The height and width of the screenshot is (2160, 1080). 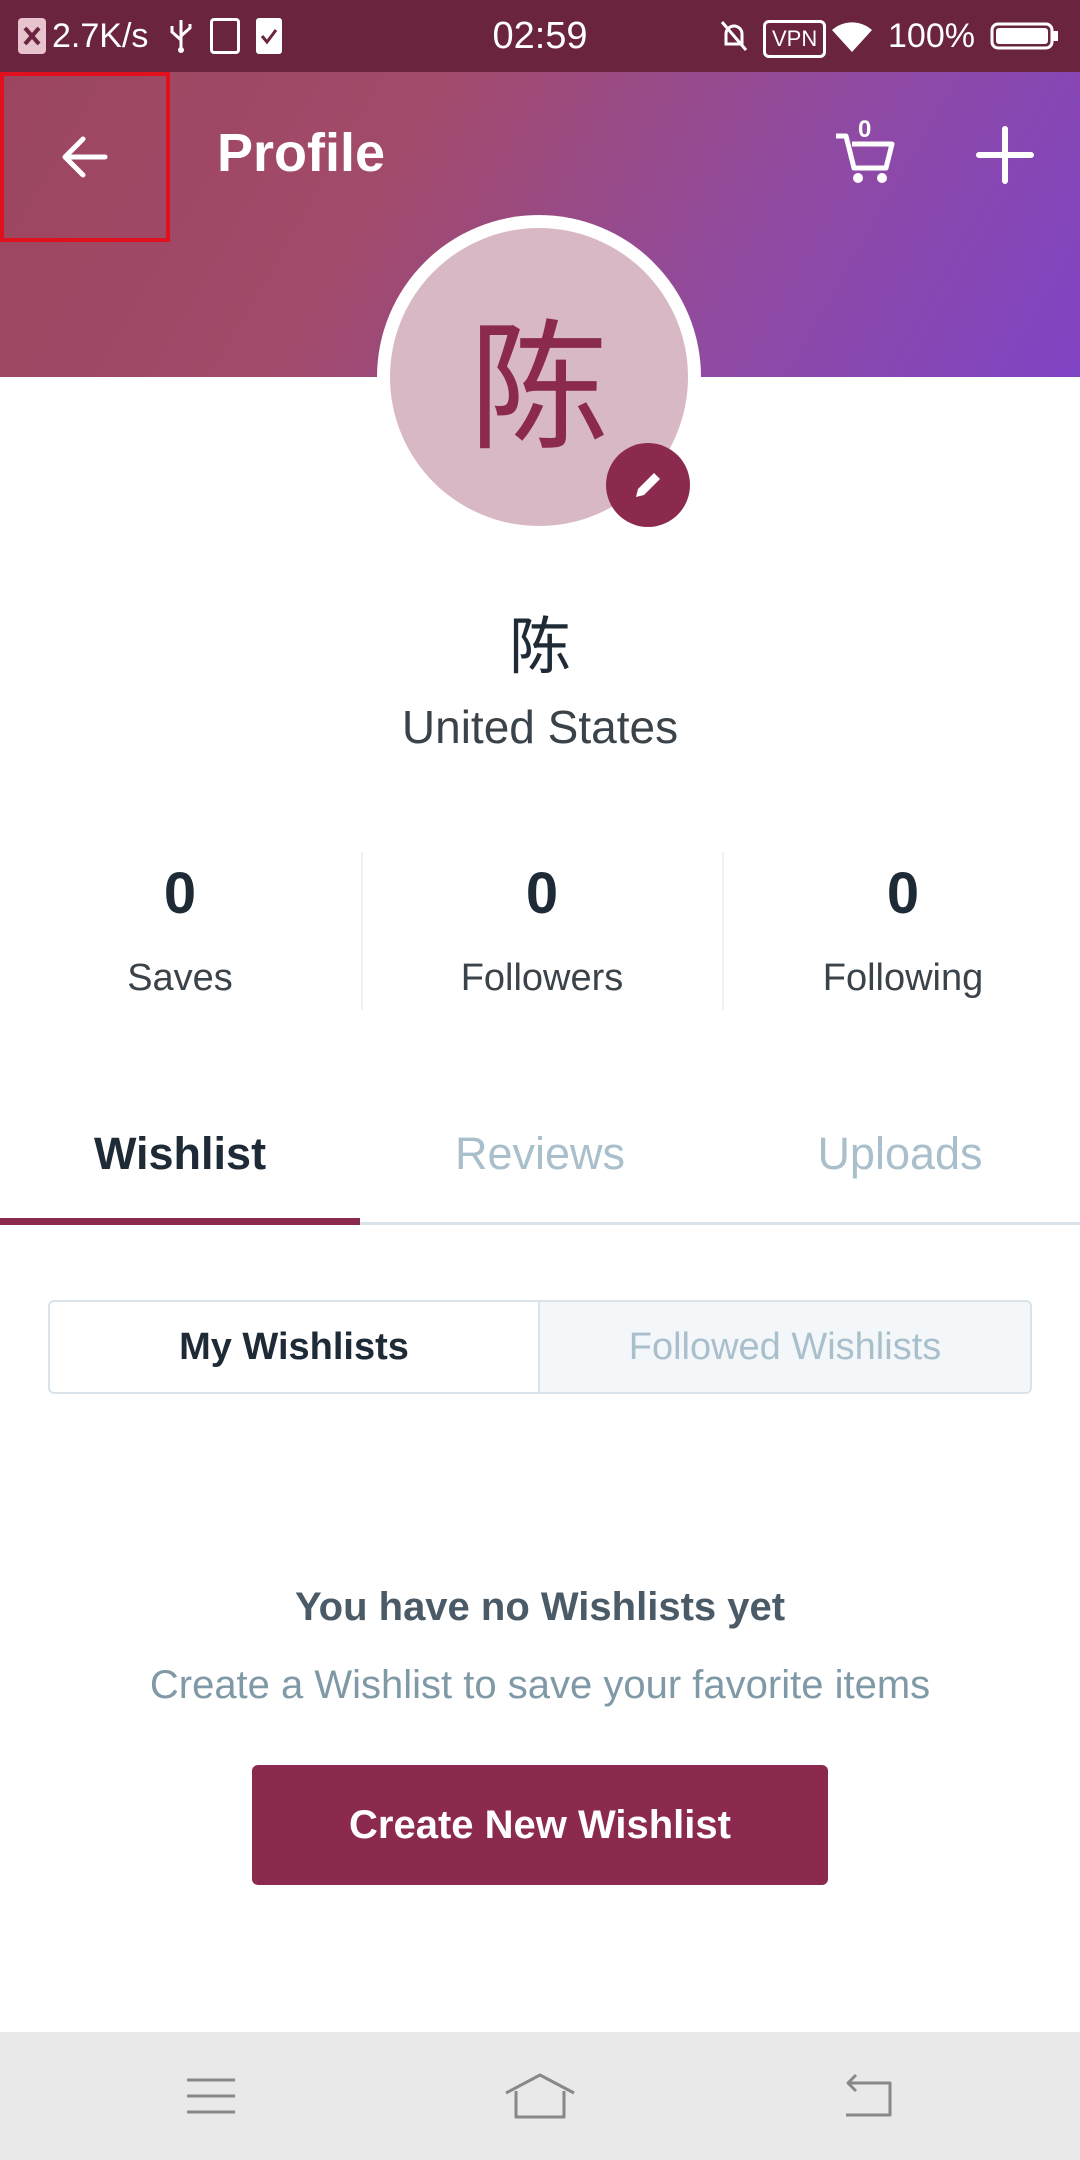 I want to click on profile-country: United States, so click(x=540, y=727).